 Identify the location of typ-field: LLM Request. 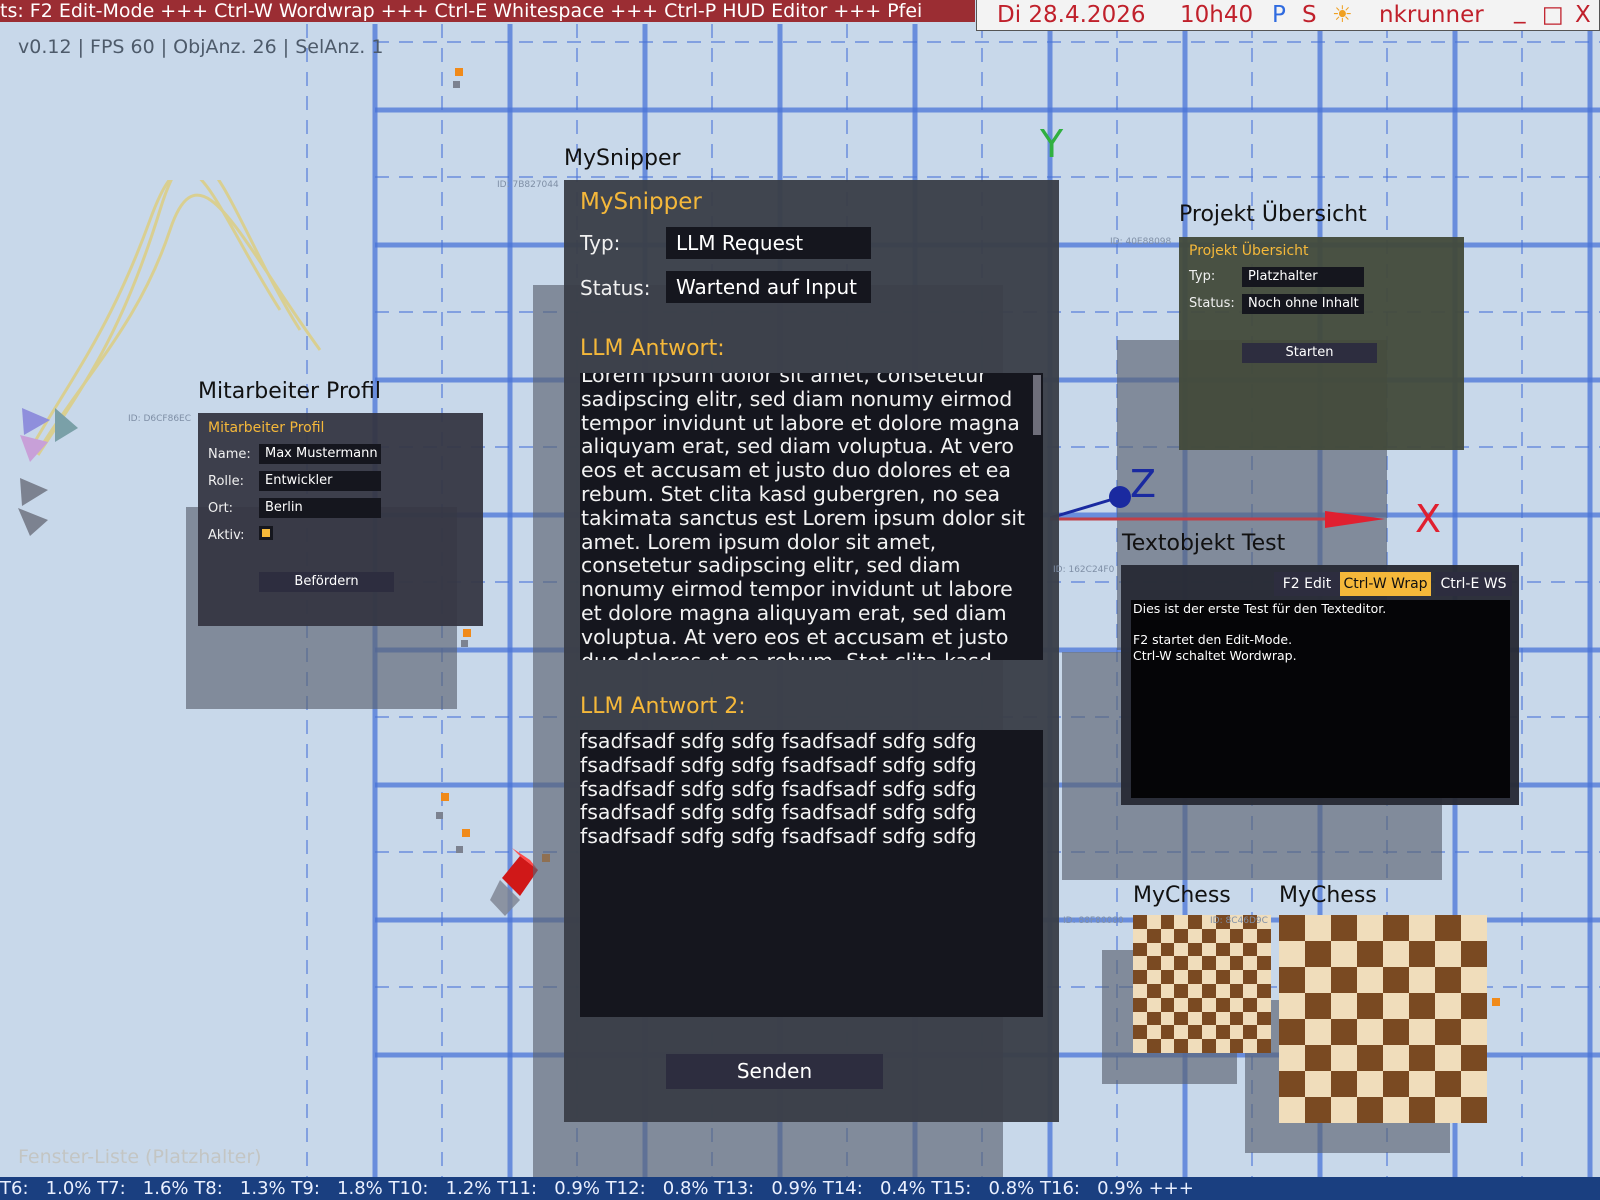
(768, 243).